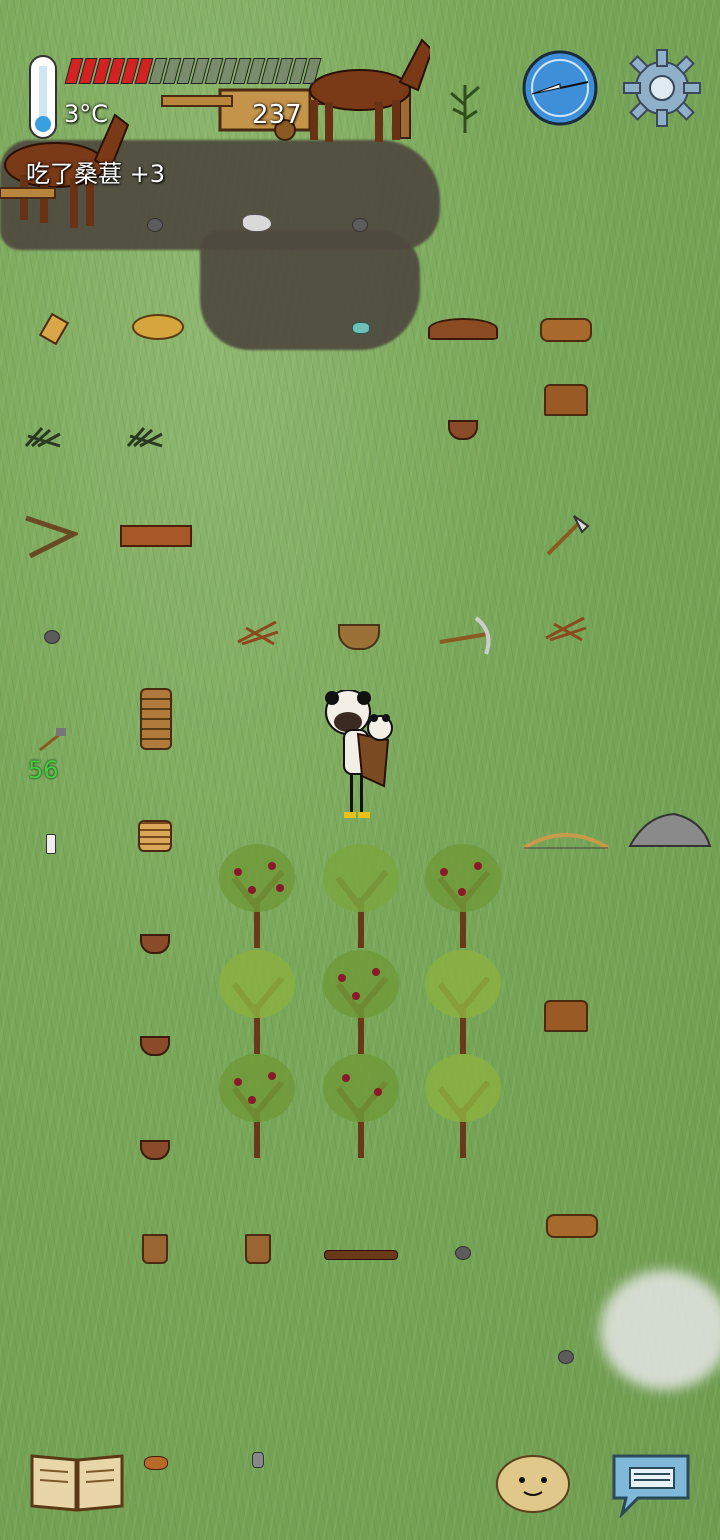 The image size is (720, 1540). Describe the element at coordinates (360, 757) in the screenshot. I see `player-character` at that location.